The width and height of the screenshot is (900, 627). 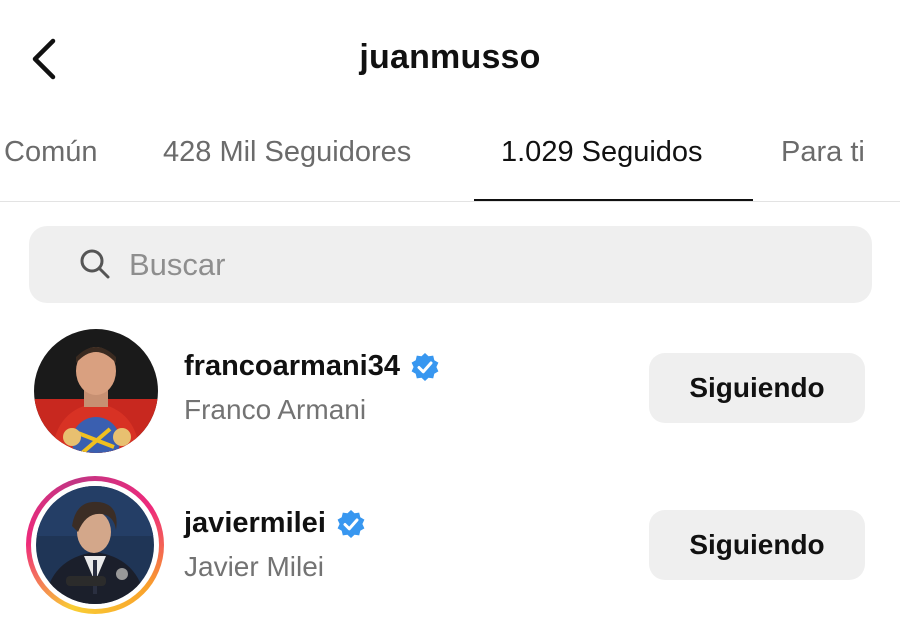 I want to click on tab-comun: Común, so click(x=51, y=152).